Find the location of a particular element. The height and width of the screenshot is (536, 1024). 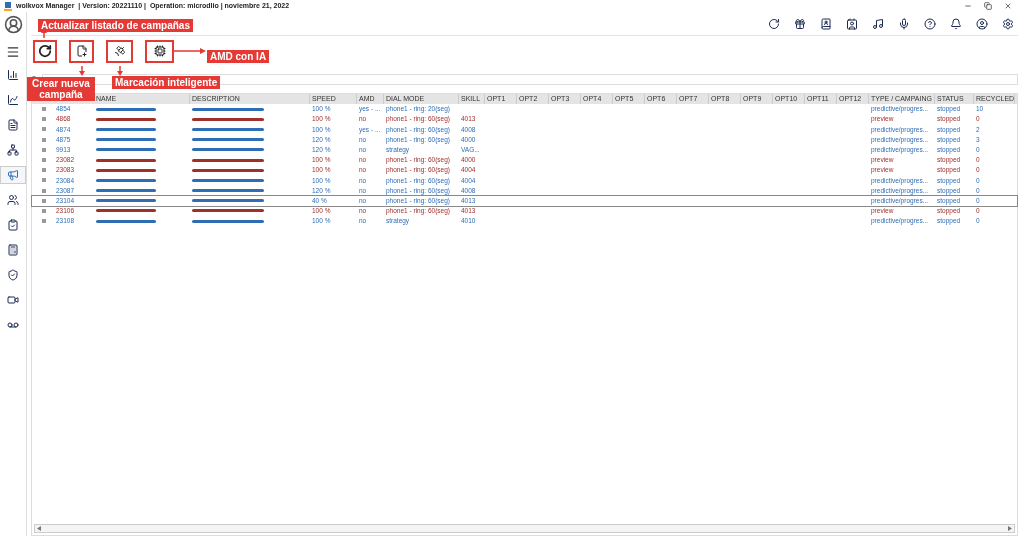

video-icon is located at coordinates (13, 300).